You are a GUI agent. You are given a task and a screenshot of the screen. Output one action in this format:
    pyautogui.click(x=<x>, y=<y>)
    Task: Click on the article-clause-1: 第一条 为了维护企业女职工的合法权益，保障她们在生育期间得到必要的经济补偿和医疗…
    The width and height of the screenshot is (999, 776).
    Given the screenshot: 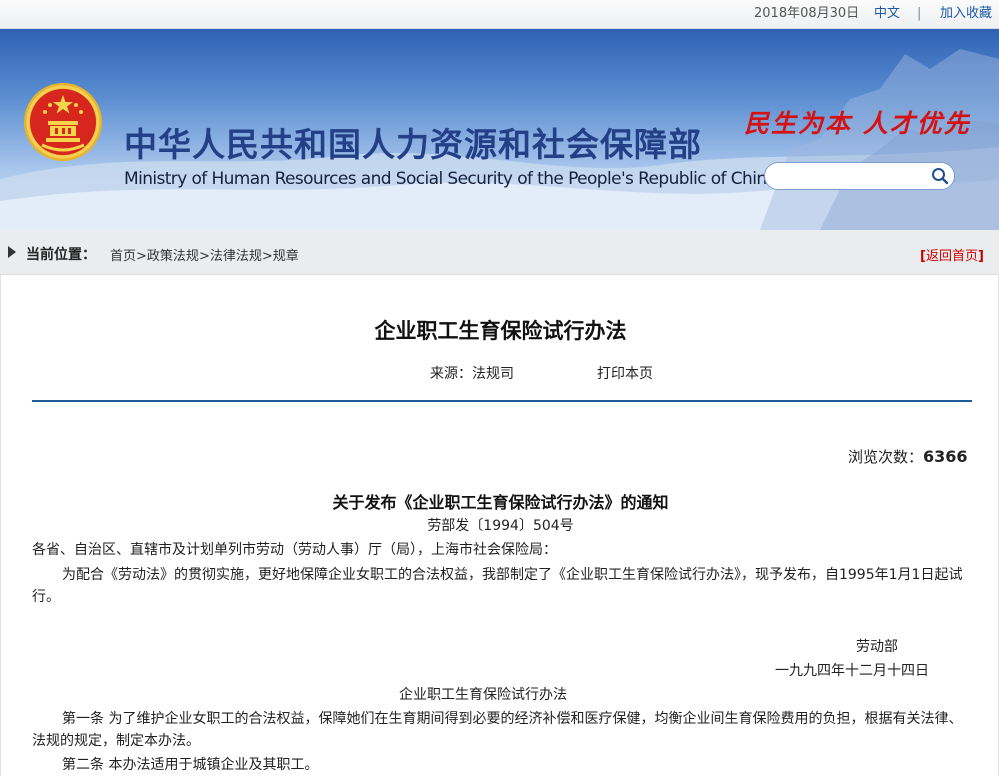 What is the action you would take?
    pyautogui.click(x=497, y=730)
    